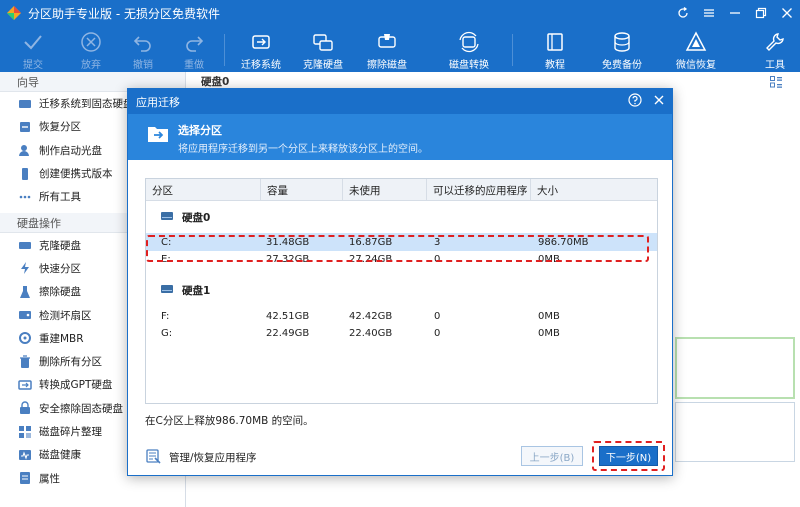 This screenshot has width=800, height=507. Describe the element at coordinates (124, 13) in the screenshot. I see `window-title: 分区助手专业版 - 无损分区免费软件` at that location.